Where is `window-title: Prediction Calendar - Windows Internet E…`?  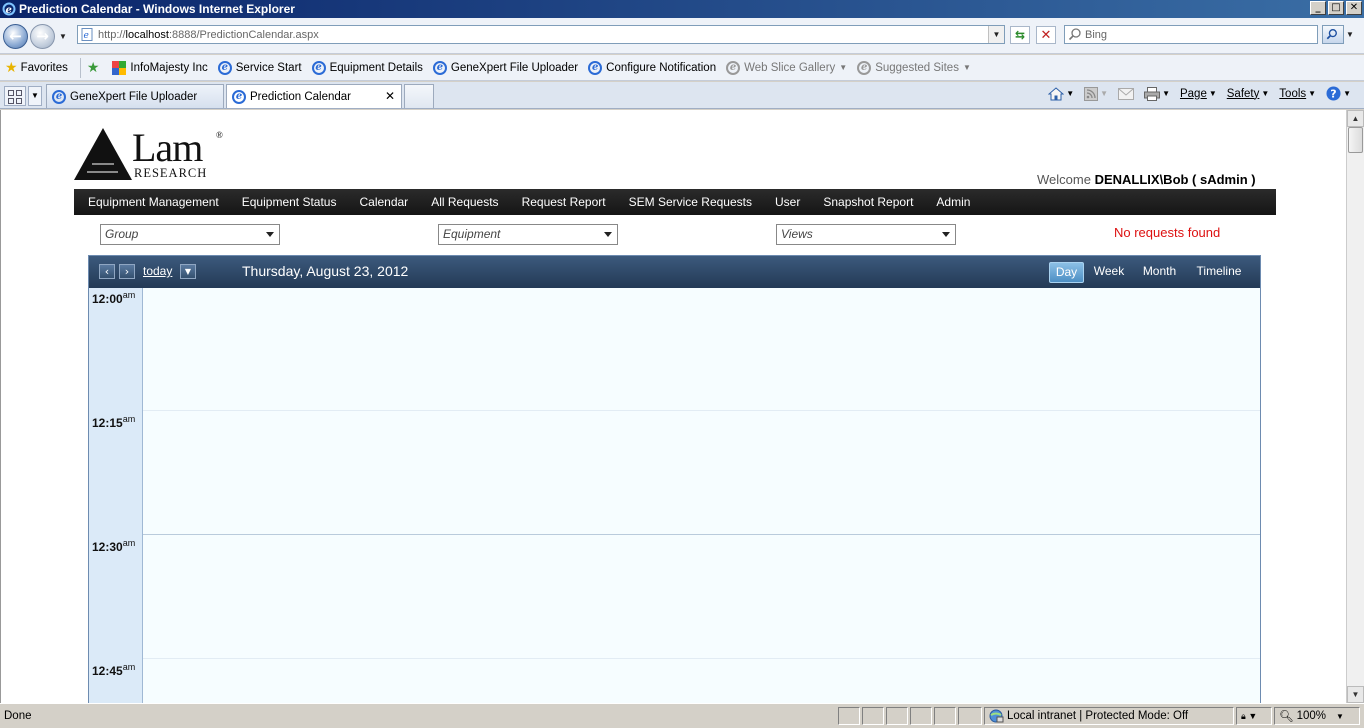 window-title: Prediction Calendar - Windows Internet E… is located at coordinates (157, 9).